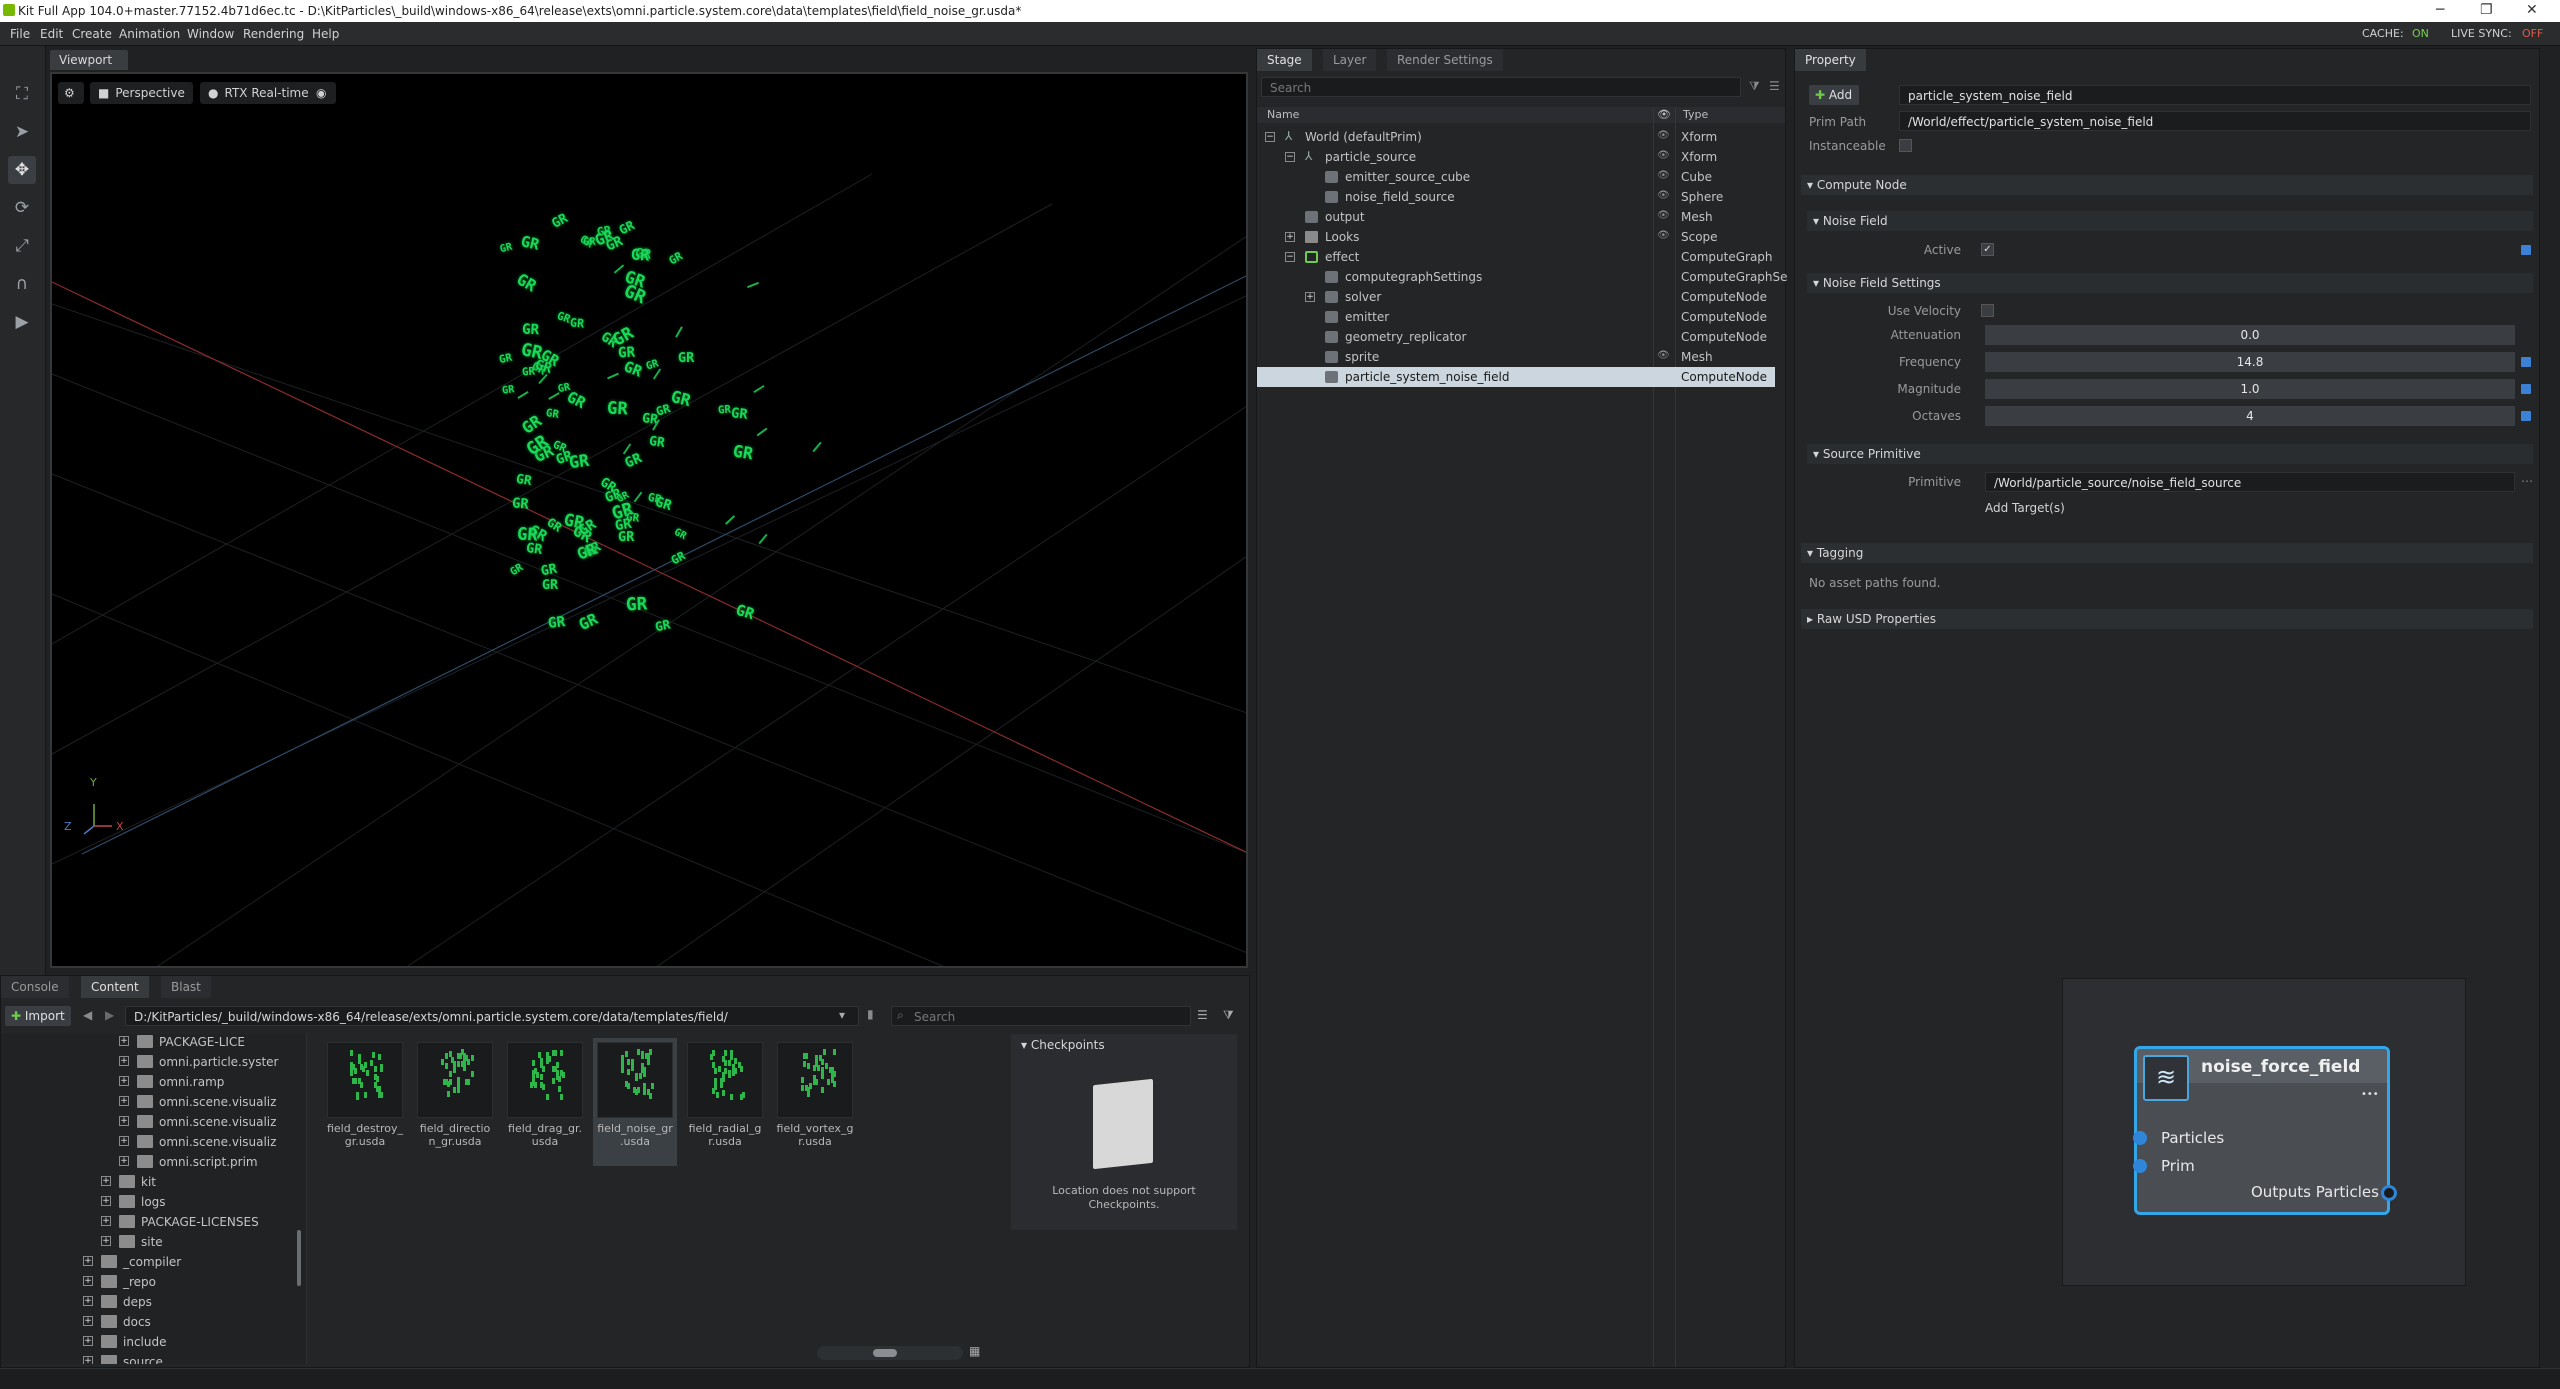 Image resolution: width=2560 pixels, height=1389 pixels. Describe the element at coordinates (2250, 416) in the screenshot. I see `octaves-field: 4` at that location.